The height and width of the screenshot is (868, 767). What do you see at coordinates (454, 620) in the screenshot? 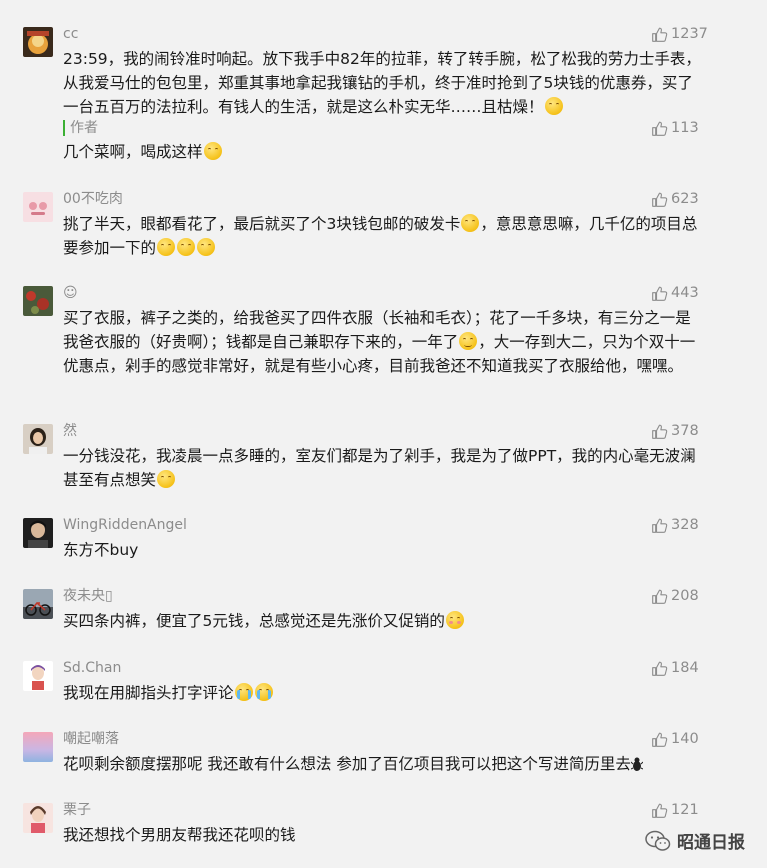
I see `blush-emoji-icon` at bounding box center [454, 620].